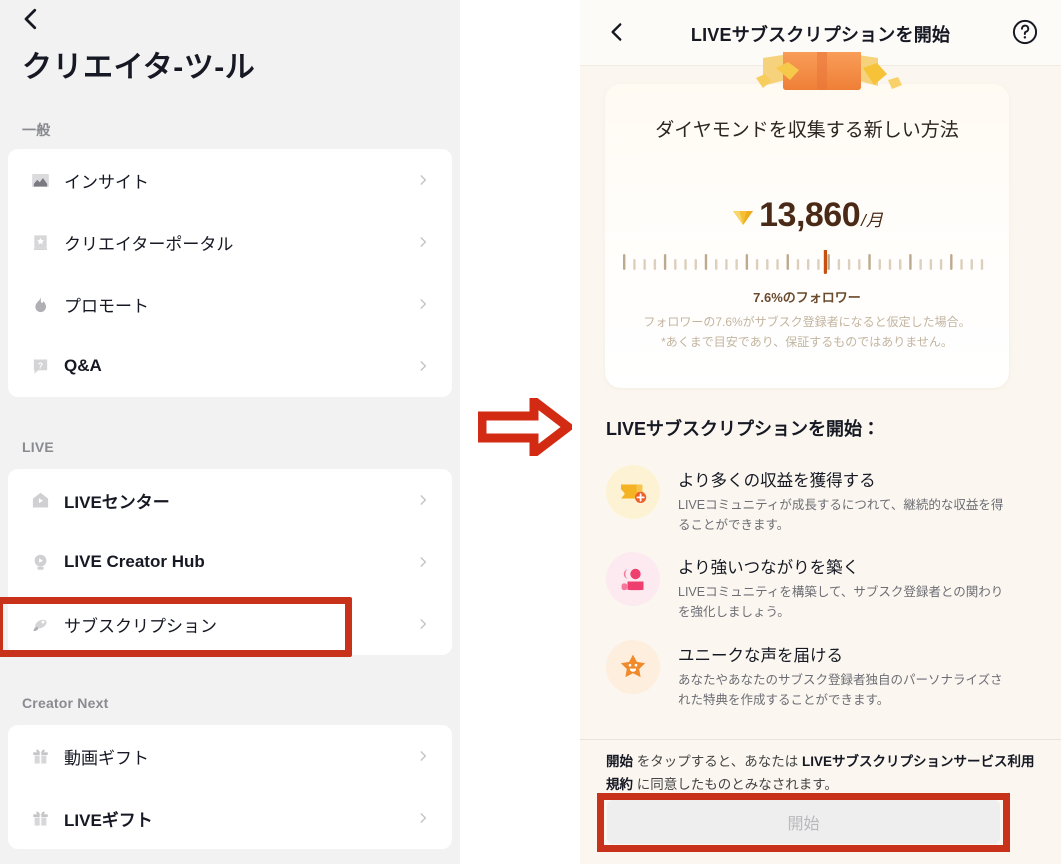 The image size is (1061, 864). Describe the element at coordinates (807, 130) in the screenshot. I see `hero-title: ダイヤモンドを収集する新しい方法` at that location.